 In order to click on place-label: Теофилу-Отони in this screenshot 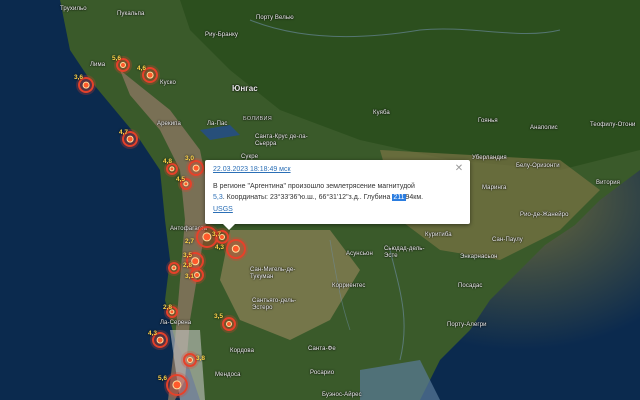, I will do `click(613, 125)`.